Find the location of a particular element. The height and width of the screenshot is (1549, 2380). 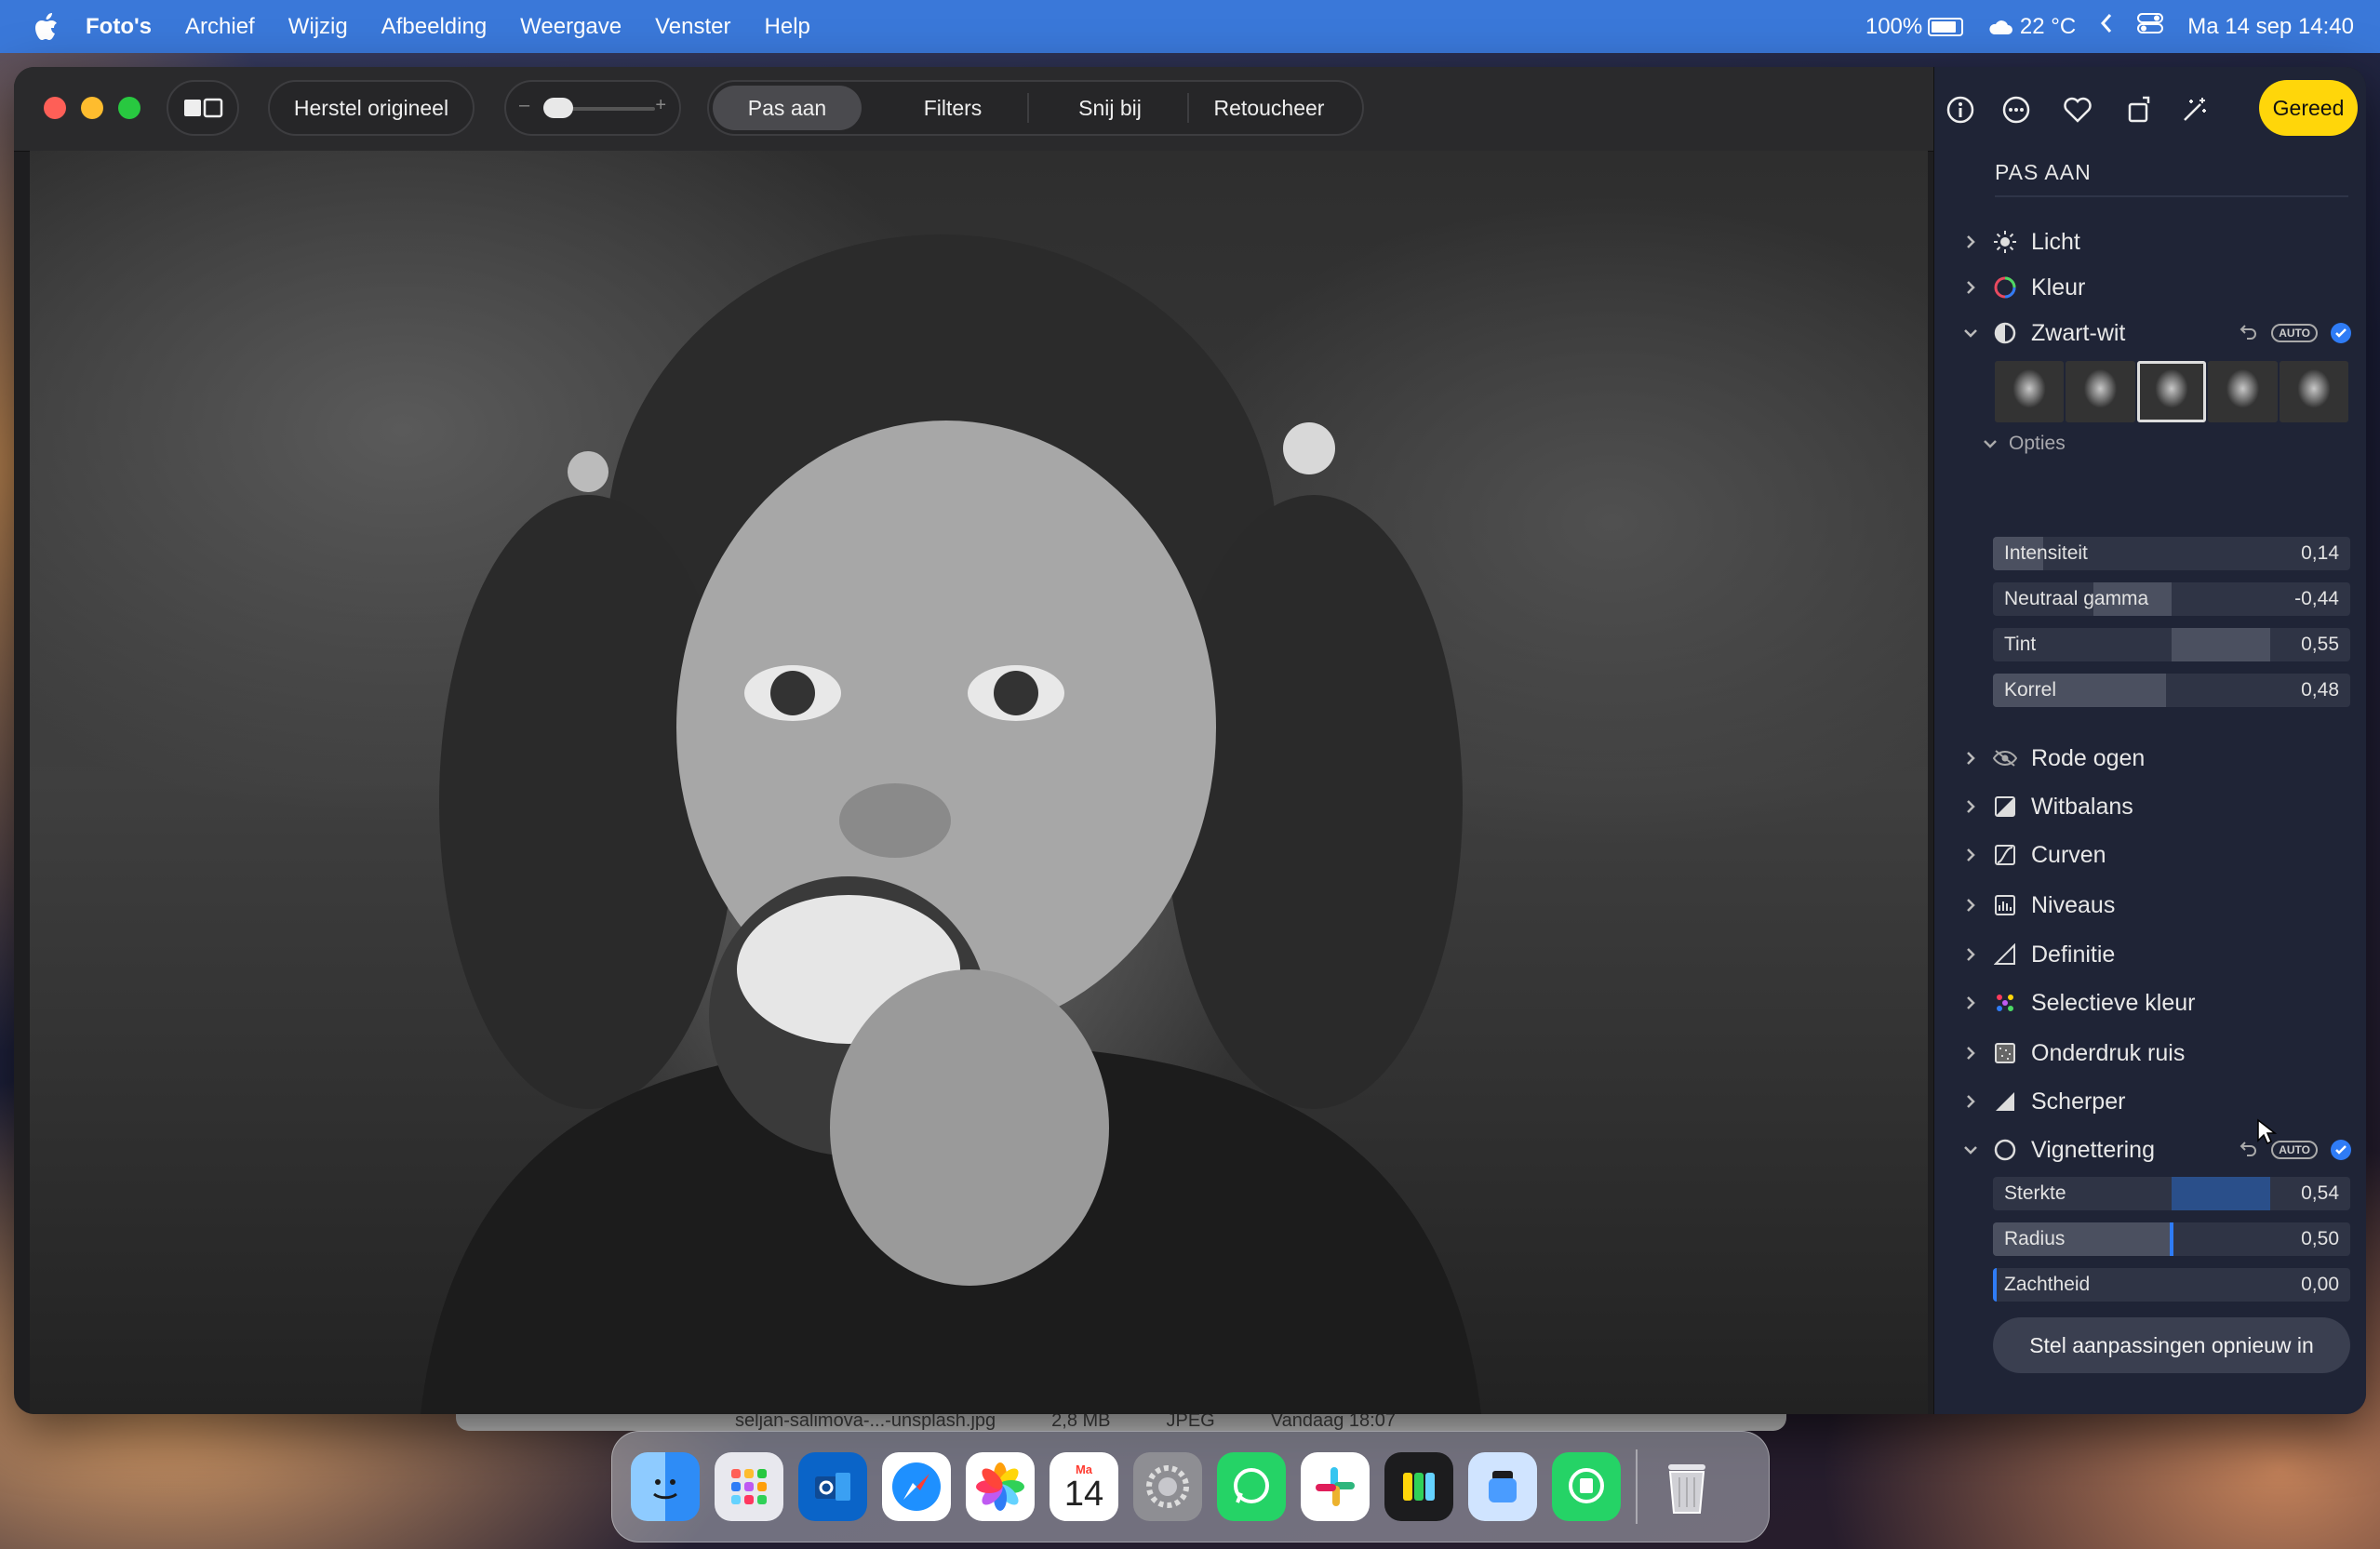

rotate-icon is located at coordinates (2139, 110).